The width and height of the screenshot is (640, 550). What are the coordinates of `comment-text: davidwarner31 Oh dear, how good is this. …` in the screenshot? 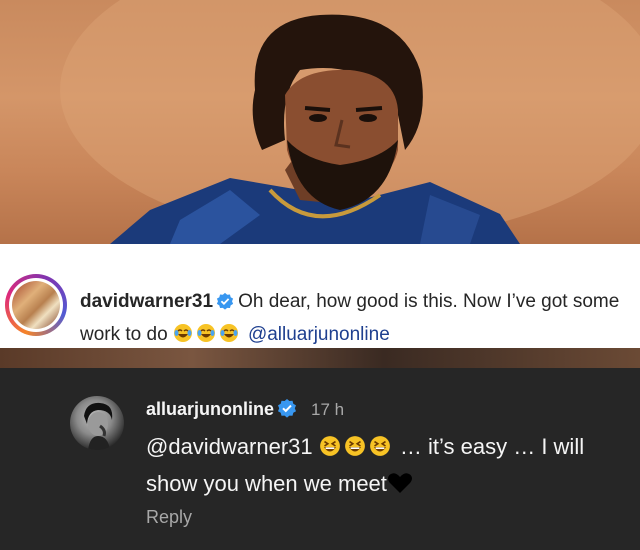 It's located at (355, 320).